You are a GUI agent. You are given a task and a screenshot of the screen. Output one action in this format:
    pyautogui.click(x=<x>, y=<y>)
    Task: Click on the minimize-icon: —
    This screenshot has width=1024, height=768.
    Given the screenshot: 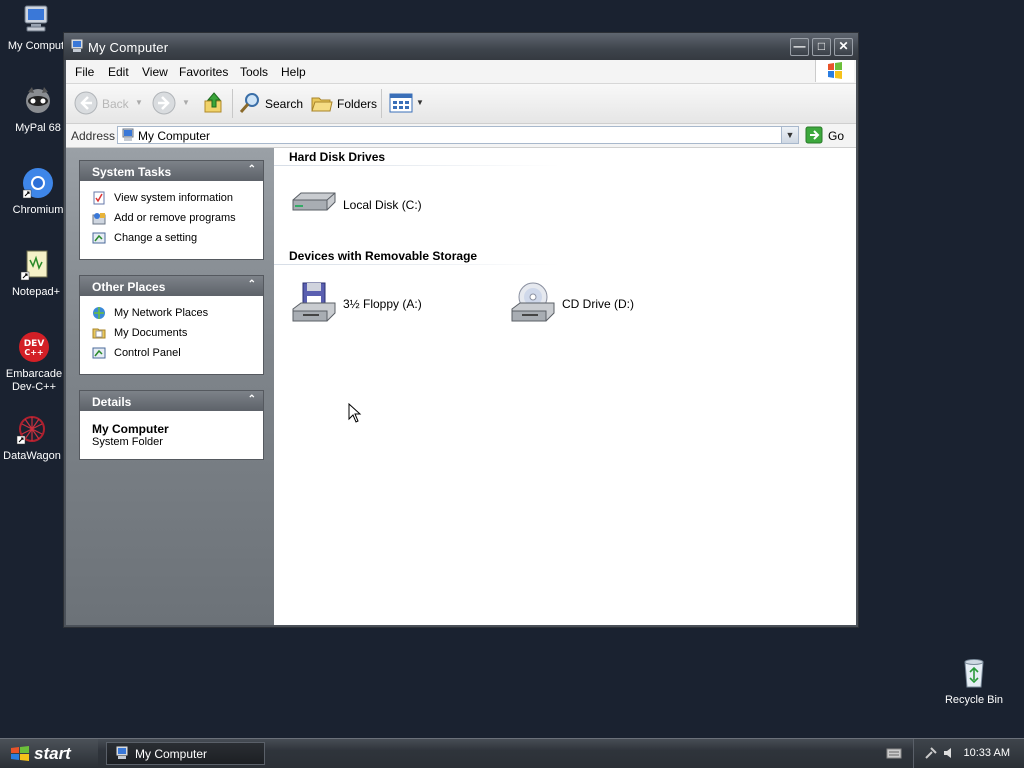 What is the action you would take?
    pyautogui.click(x=799, y=46)
    